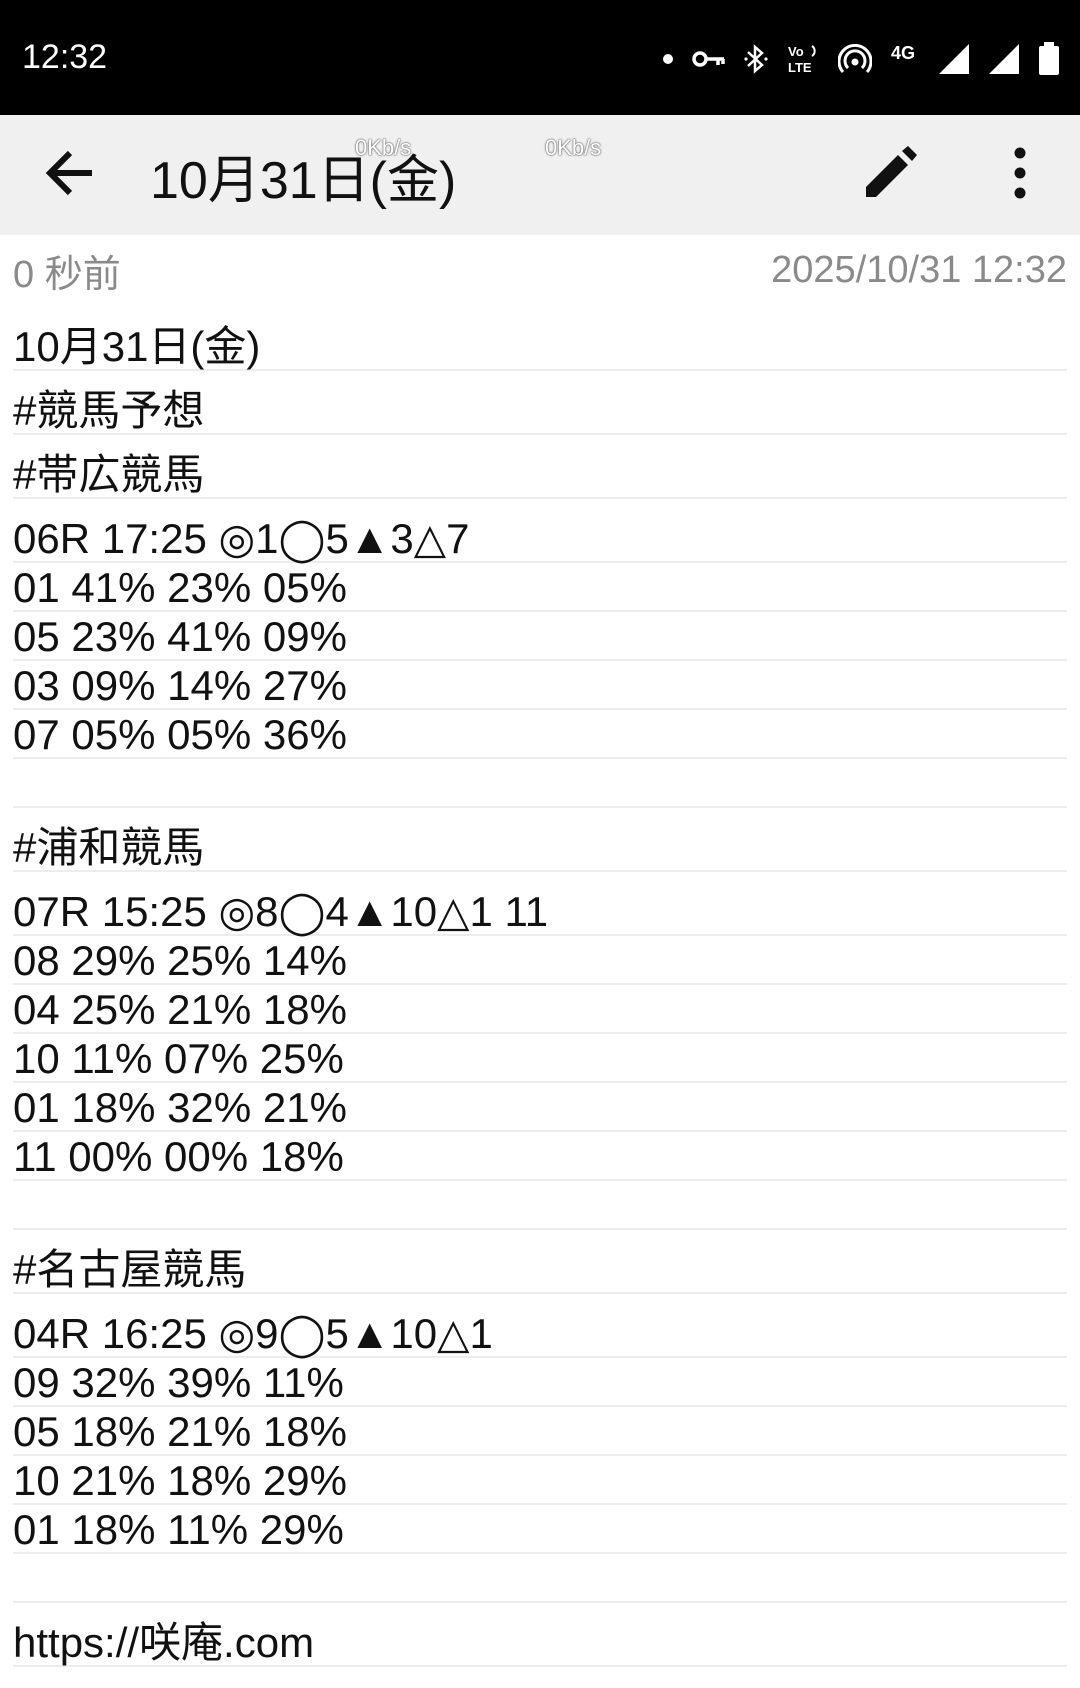 Image resolution: width=1080 pixels, height=1688 pixels. What do you see at coordinates (919, 269) in the screenshot?
I see `timestamp: 2025/10/31 12:32` at bounding box center [919, 269].